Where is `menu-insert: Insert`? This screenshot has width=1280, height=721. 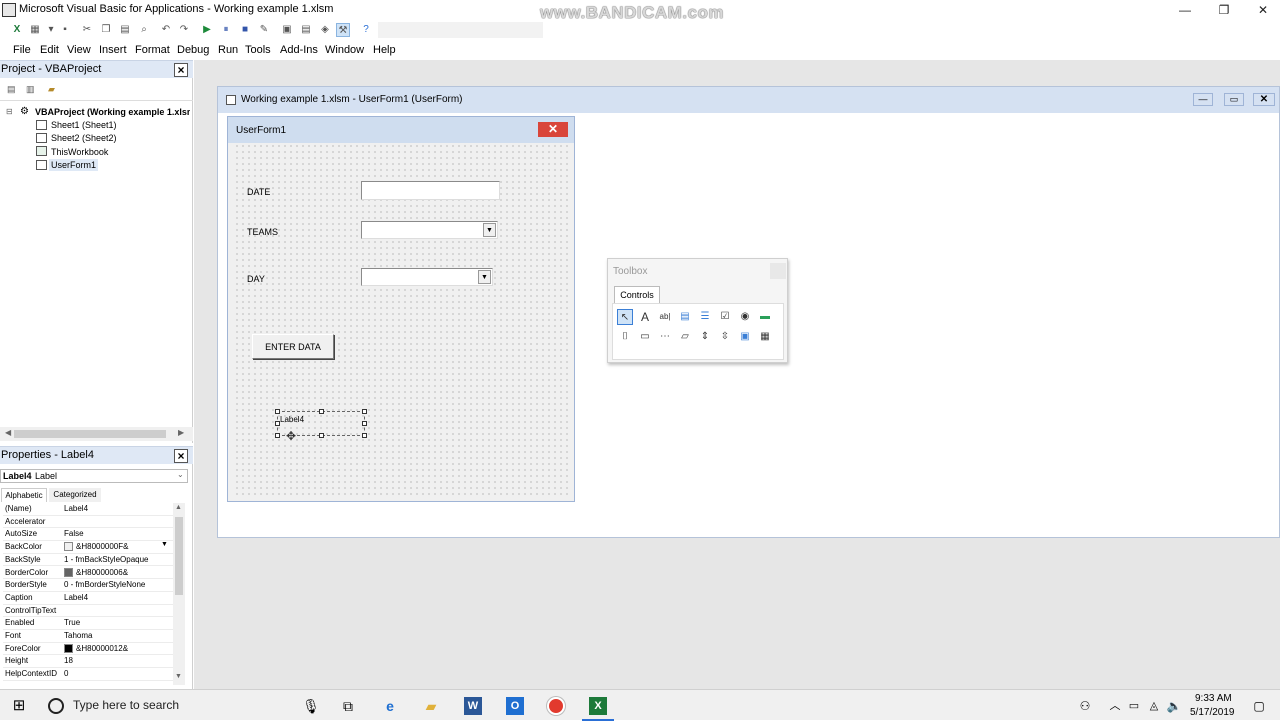 menu-insert: Insert is located at coordinates (113, 50).